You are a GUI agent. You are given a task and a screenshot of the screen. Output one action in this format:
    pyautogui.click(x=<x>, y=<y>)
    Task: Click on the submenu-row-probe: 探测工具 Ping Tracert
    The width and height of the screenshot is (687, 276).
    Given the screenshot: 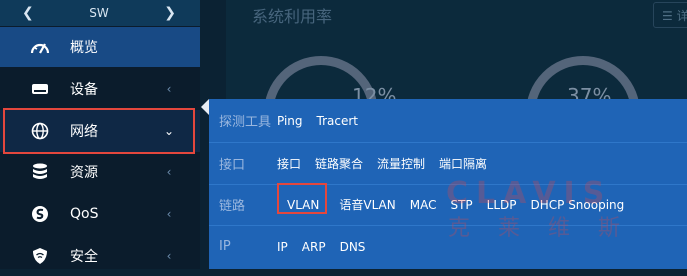 What is the action you would take?
    pyautogui.click(x=448, y=120)
    